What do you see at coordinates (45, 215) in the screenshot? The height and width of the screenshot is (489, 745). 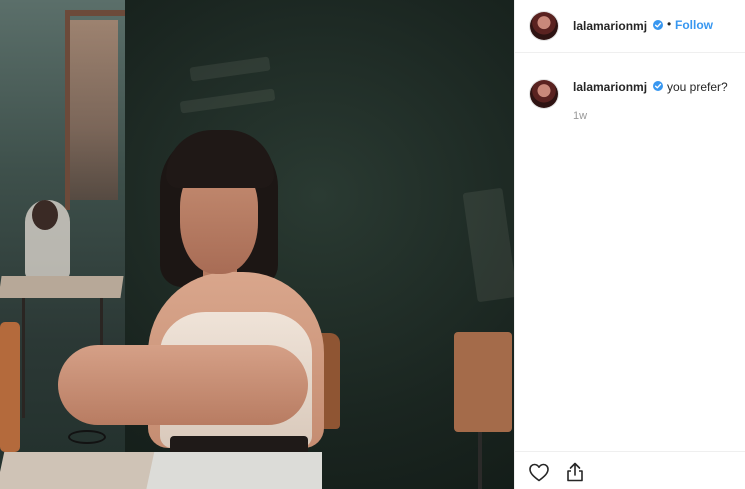 I see `background-person-head` at bounding box center [45, 215].